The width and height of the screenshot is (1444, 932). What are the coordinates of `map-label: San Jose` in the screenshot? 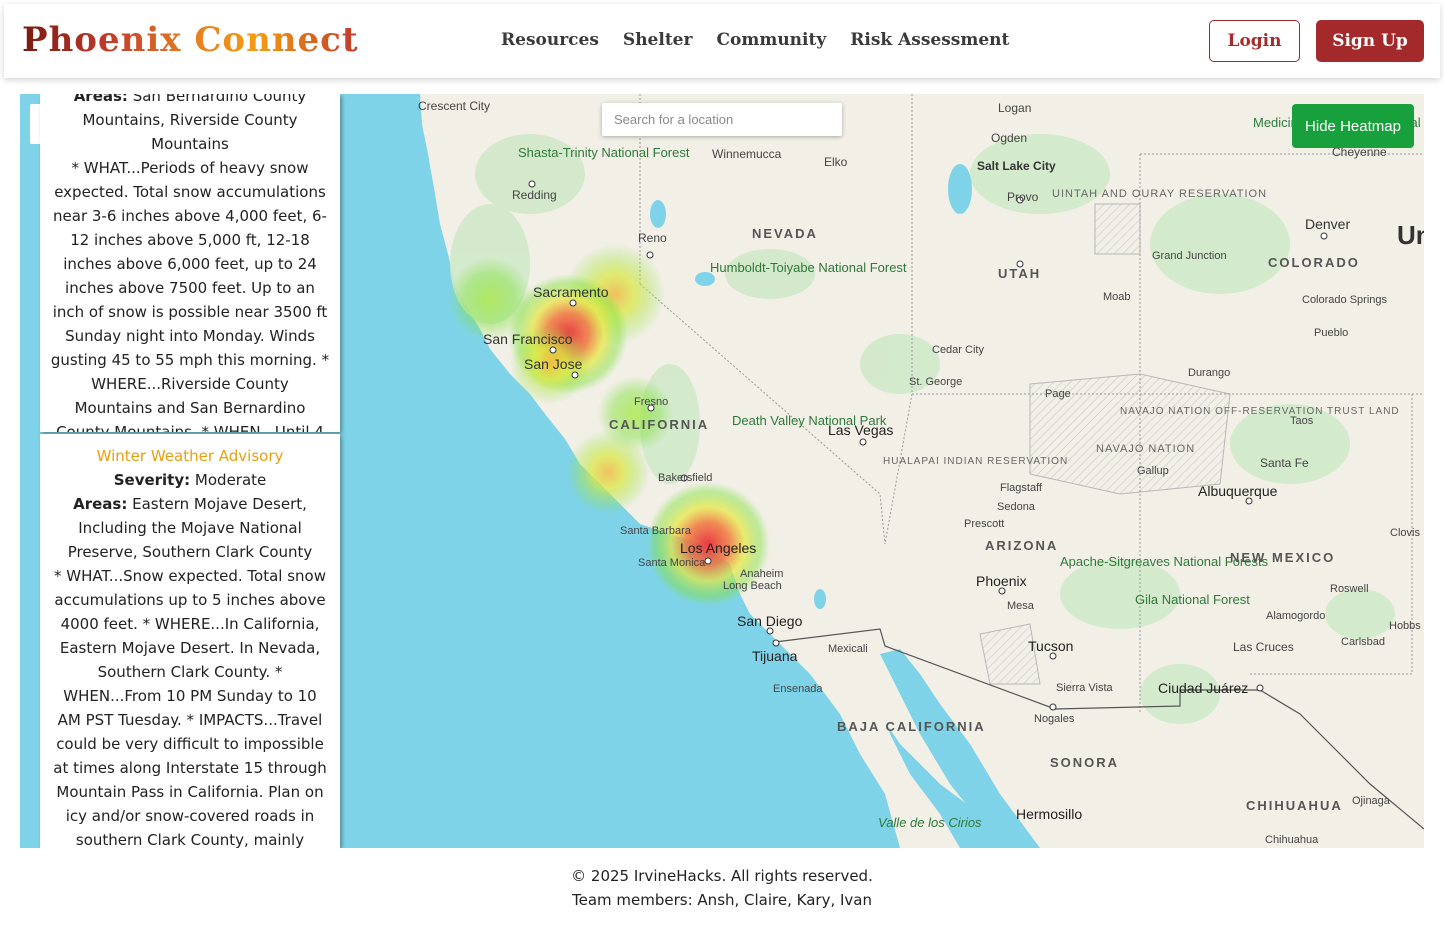 It's located at (553, 364).